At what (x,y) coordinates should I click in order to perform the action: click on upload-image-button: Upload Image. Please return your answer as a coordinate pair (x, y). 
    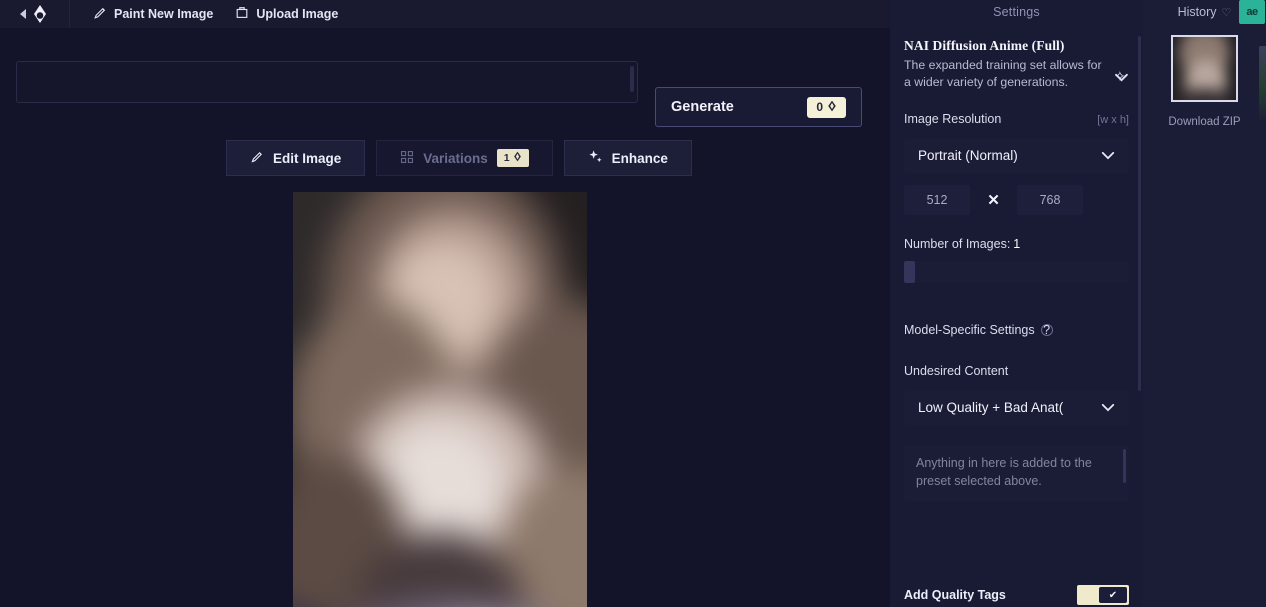
    Looking at the image, I should click on (286, 14).